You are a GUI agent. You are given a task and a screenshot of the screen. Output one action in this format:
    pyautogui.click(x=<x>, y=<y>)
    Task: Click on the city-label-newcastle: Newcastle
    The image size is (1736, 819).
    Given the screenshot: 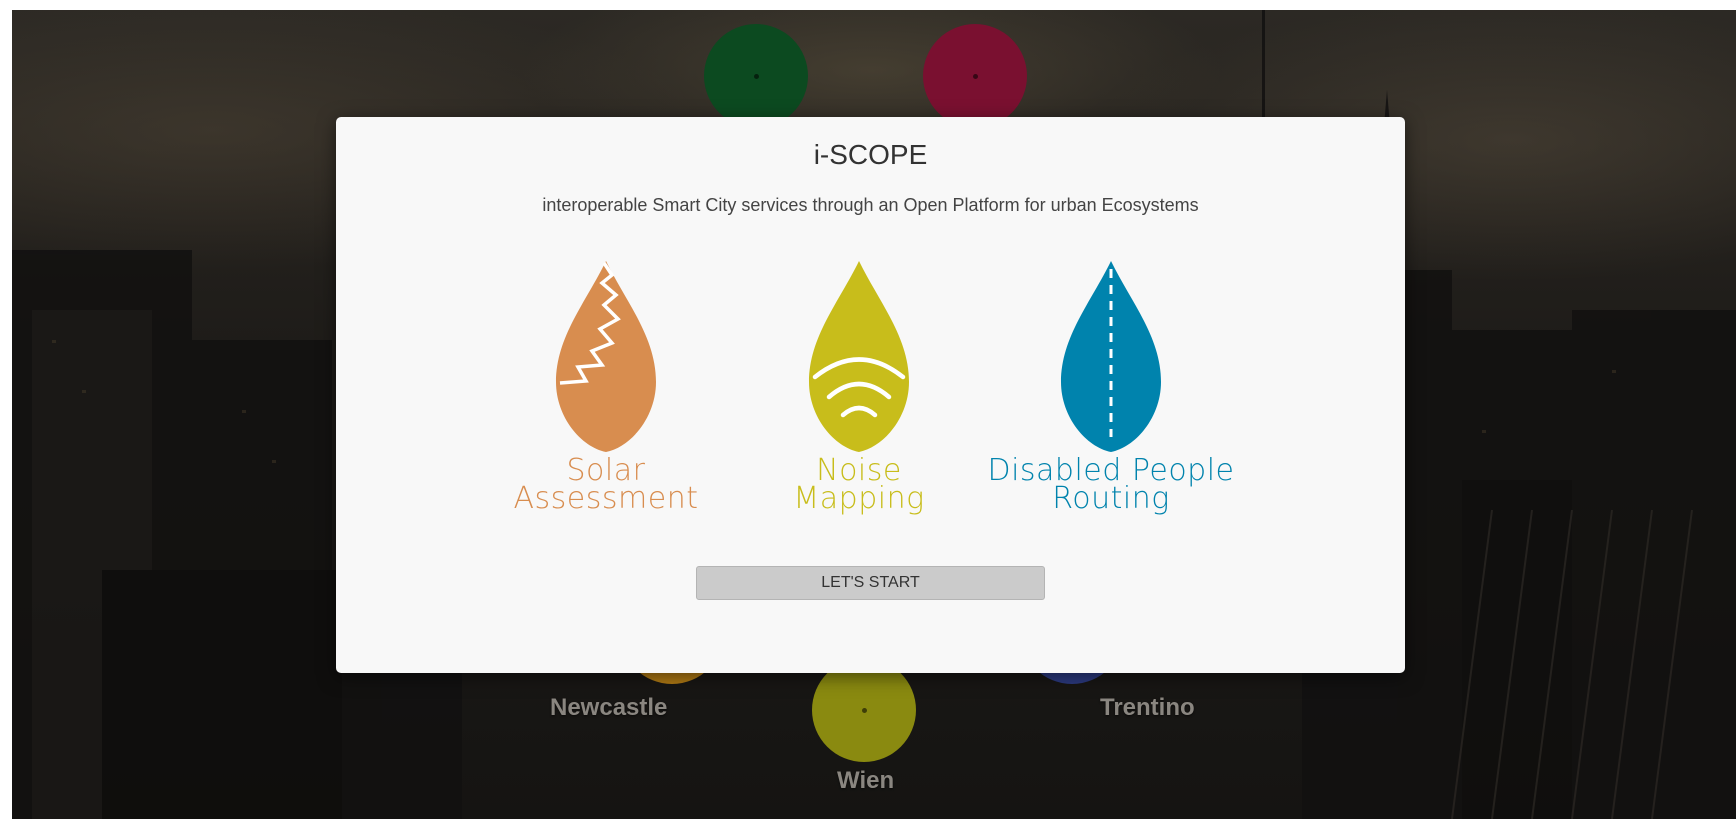 What is the action you would take?
    pyautogui.click(x=608, y=708)
    